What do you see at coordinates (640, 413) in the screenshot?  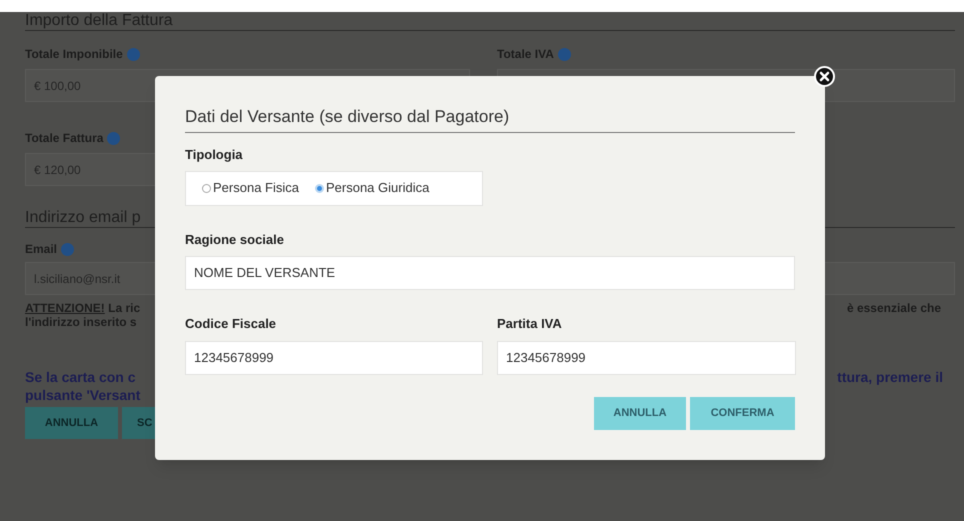 I see `cancel-button: ANNULLA` at bounding box center [640, 413].